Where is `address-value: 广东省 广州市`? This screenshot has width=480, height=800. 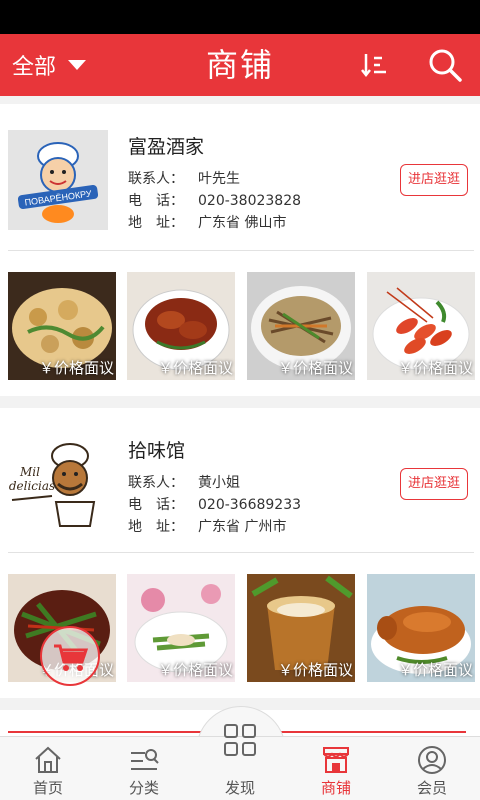
address-value: 广东省 广州市 is located at coordinates (242, 527).